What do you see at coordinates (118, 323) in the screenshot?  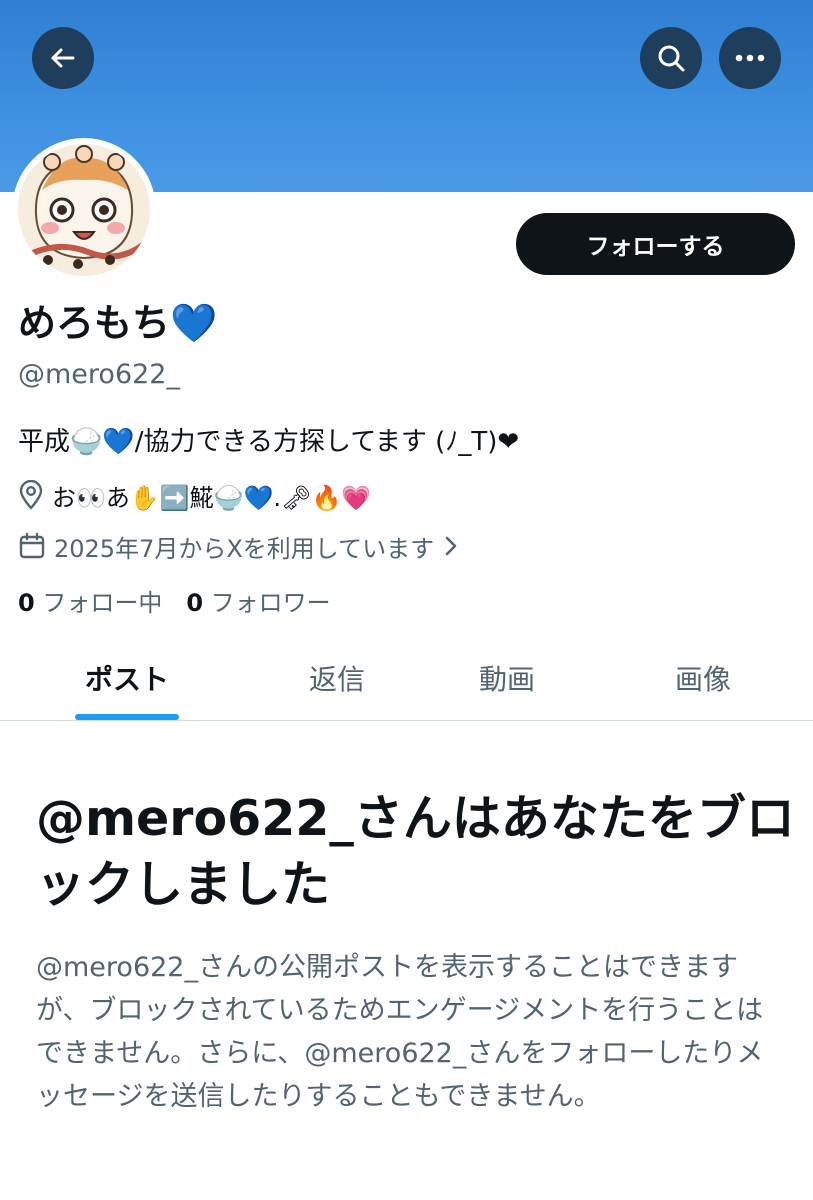 I see `display-name: めろもち💙` at bounding box center [118, 323].